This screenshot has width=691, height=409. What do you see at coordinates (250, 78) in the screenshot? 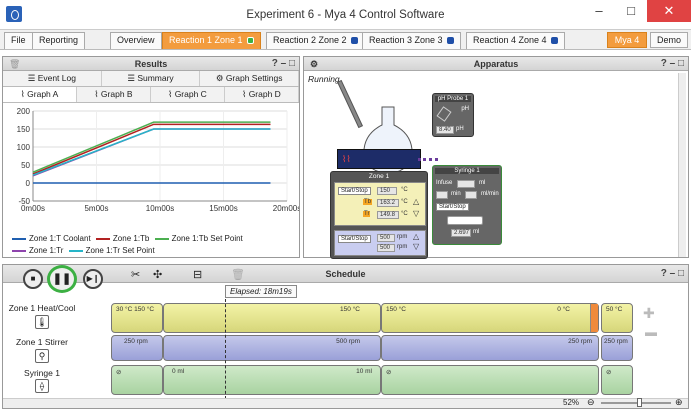
I see `graph-settings-button: ⚙ Graph Settings` at bounding box center [250, 78].